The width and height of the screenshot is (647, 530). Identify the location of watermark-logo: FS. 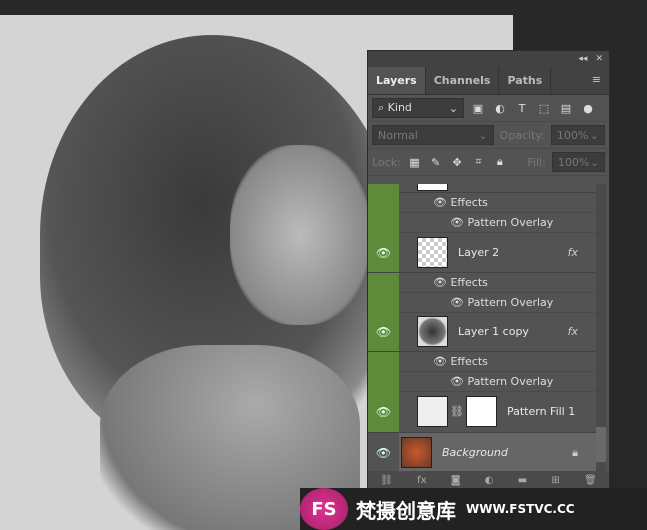
(324, 509).